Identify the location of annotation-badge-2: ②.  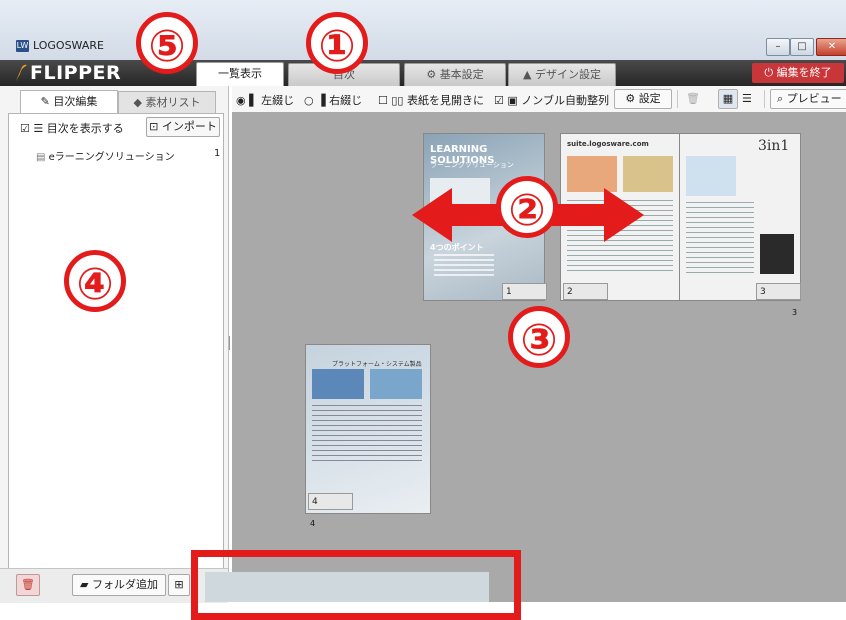
(527, 207).